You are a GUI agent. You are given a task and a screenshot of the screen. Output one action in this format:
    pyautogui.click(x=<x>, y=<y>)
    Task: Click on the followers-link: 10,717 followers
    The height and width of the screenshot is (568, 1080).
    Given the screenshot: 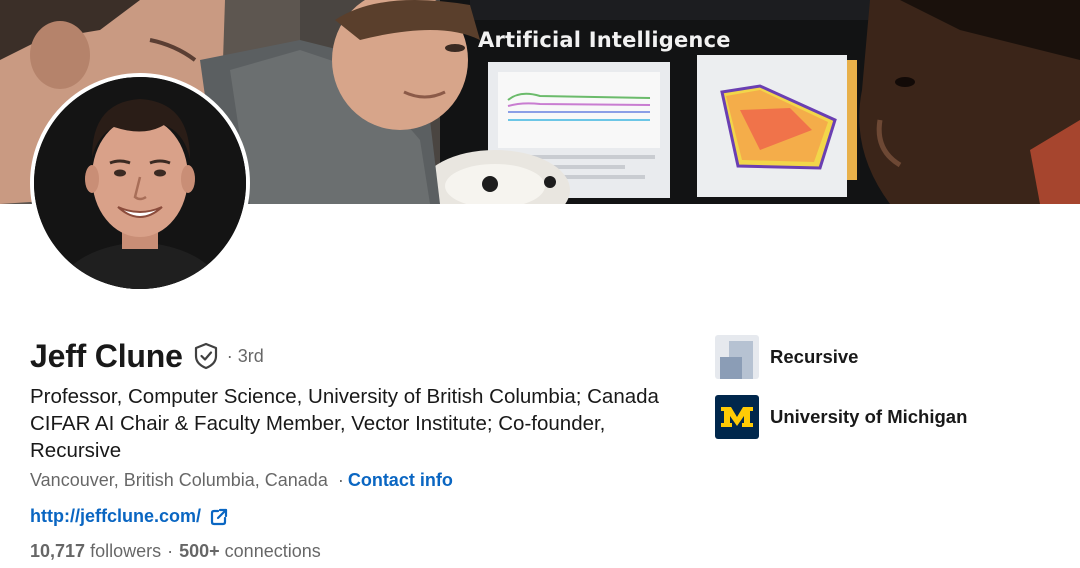 What is the action you would take?
    pyautogui.click(x=95, y=551)
    